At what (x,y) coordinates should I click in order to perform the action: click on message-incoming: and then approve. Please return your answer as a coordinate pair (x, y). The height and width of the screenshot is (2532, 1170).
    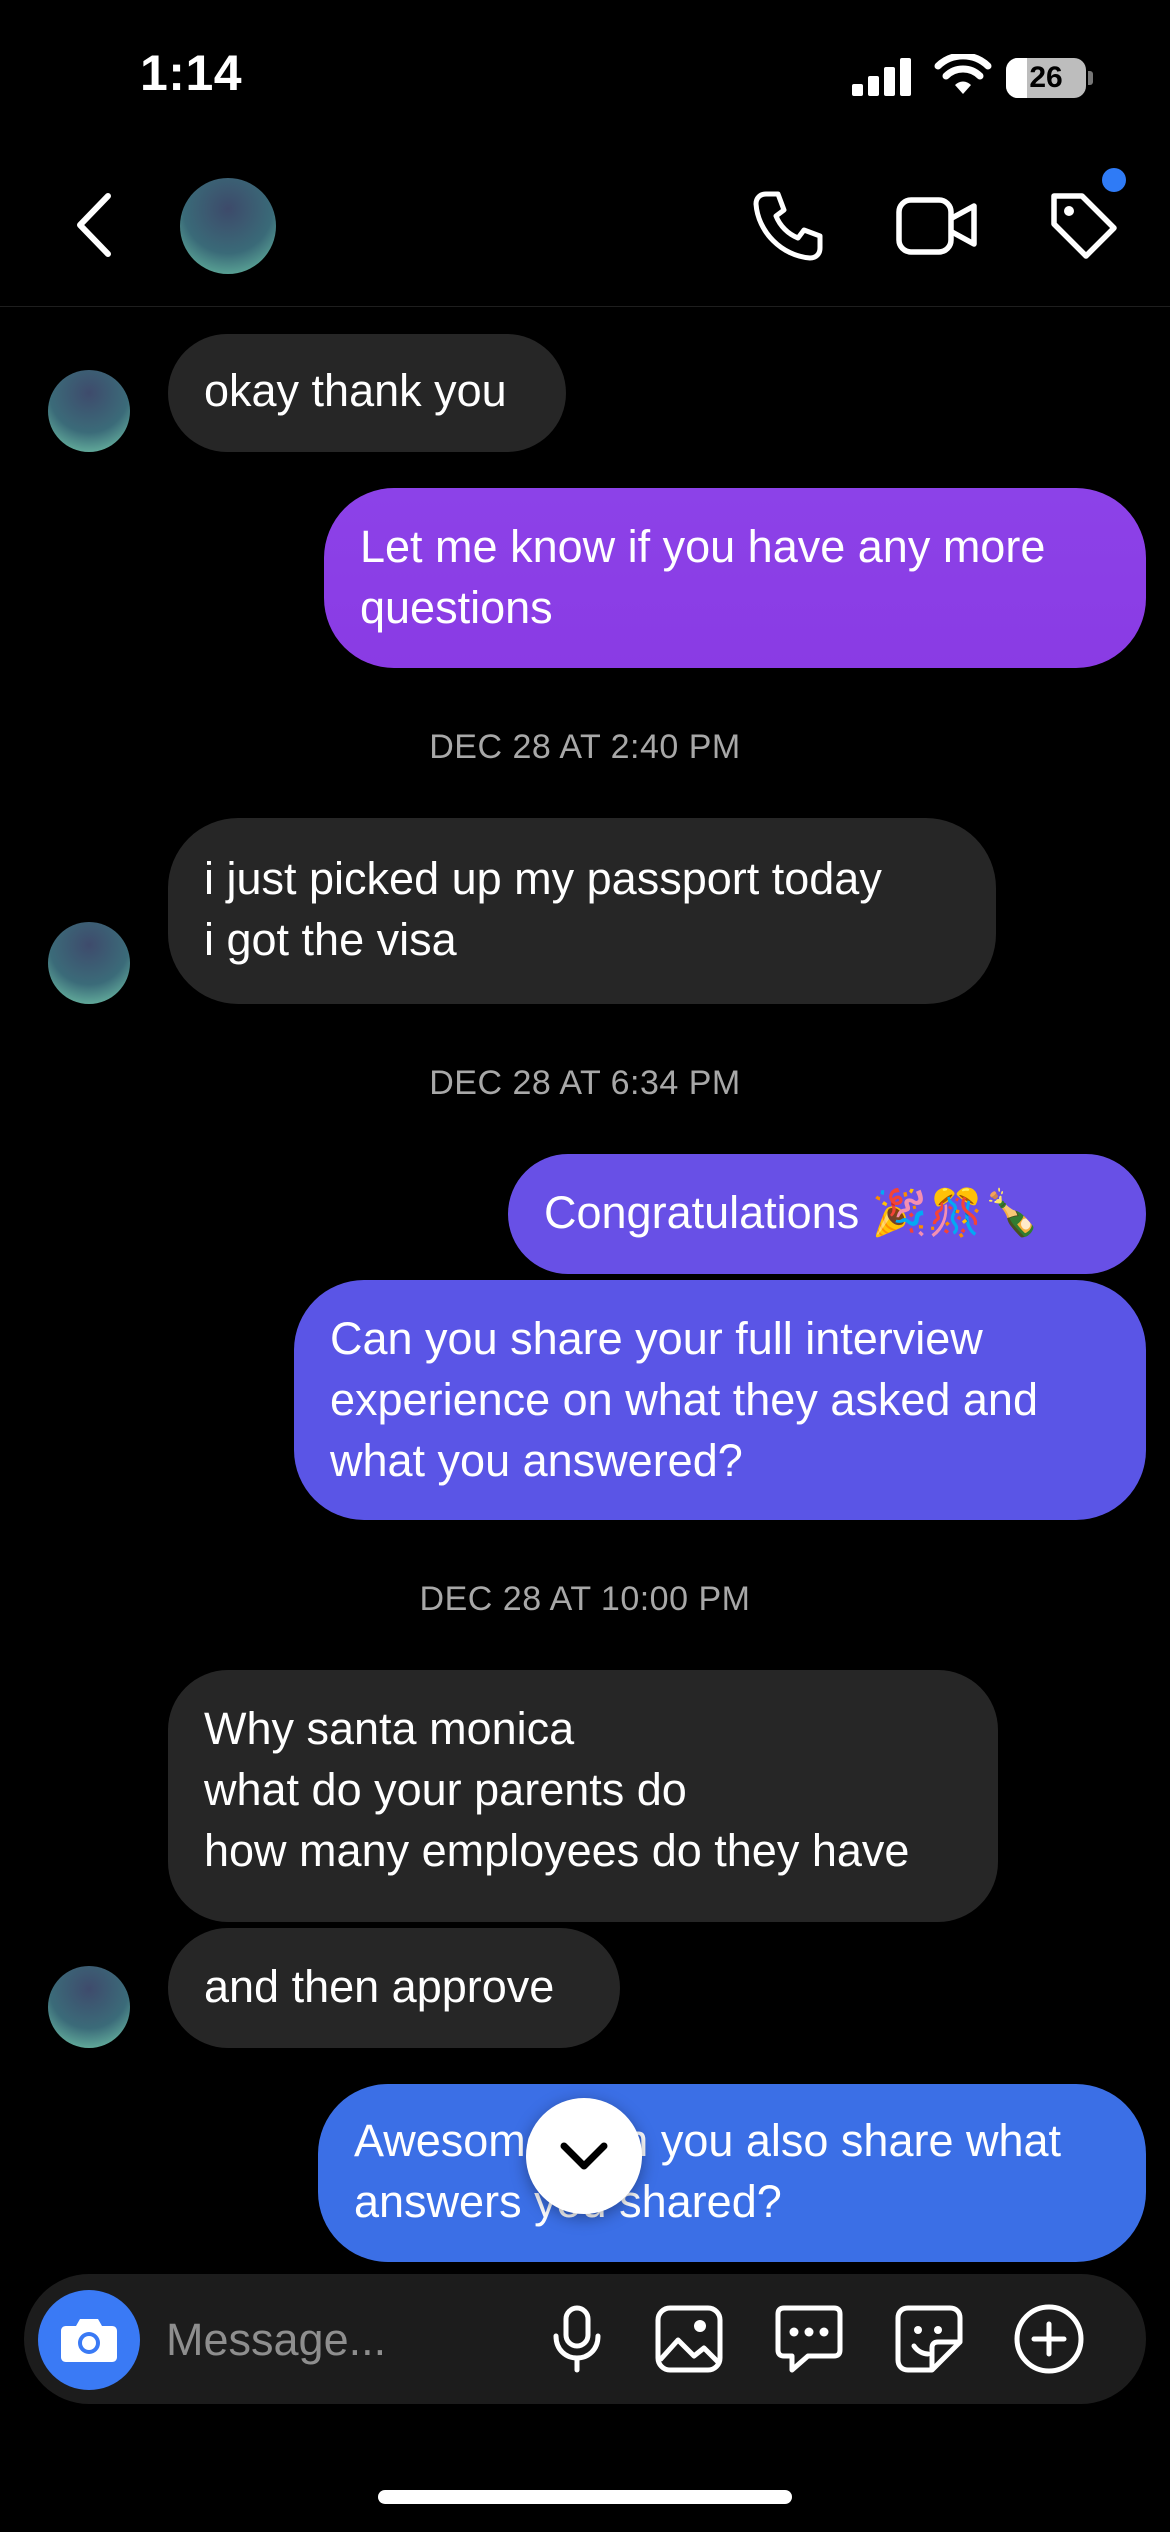
    Looking at the image, I should click on (394, 1988).